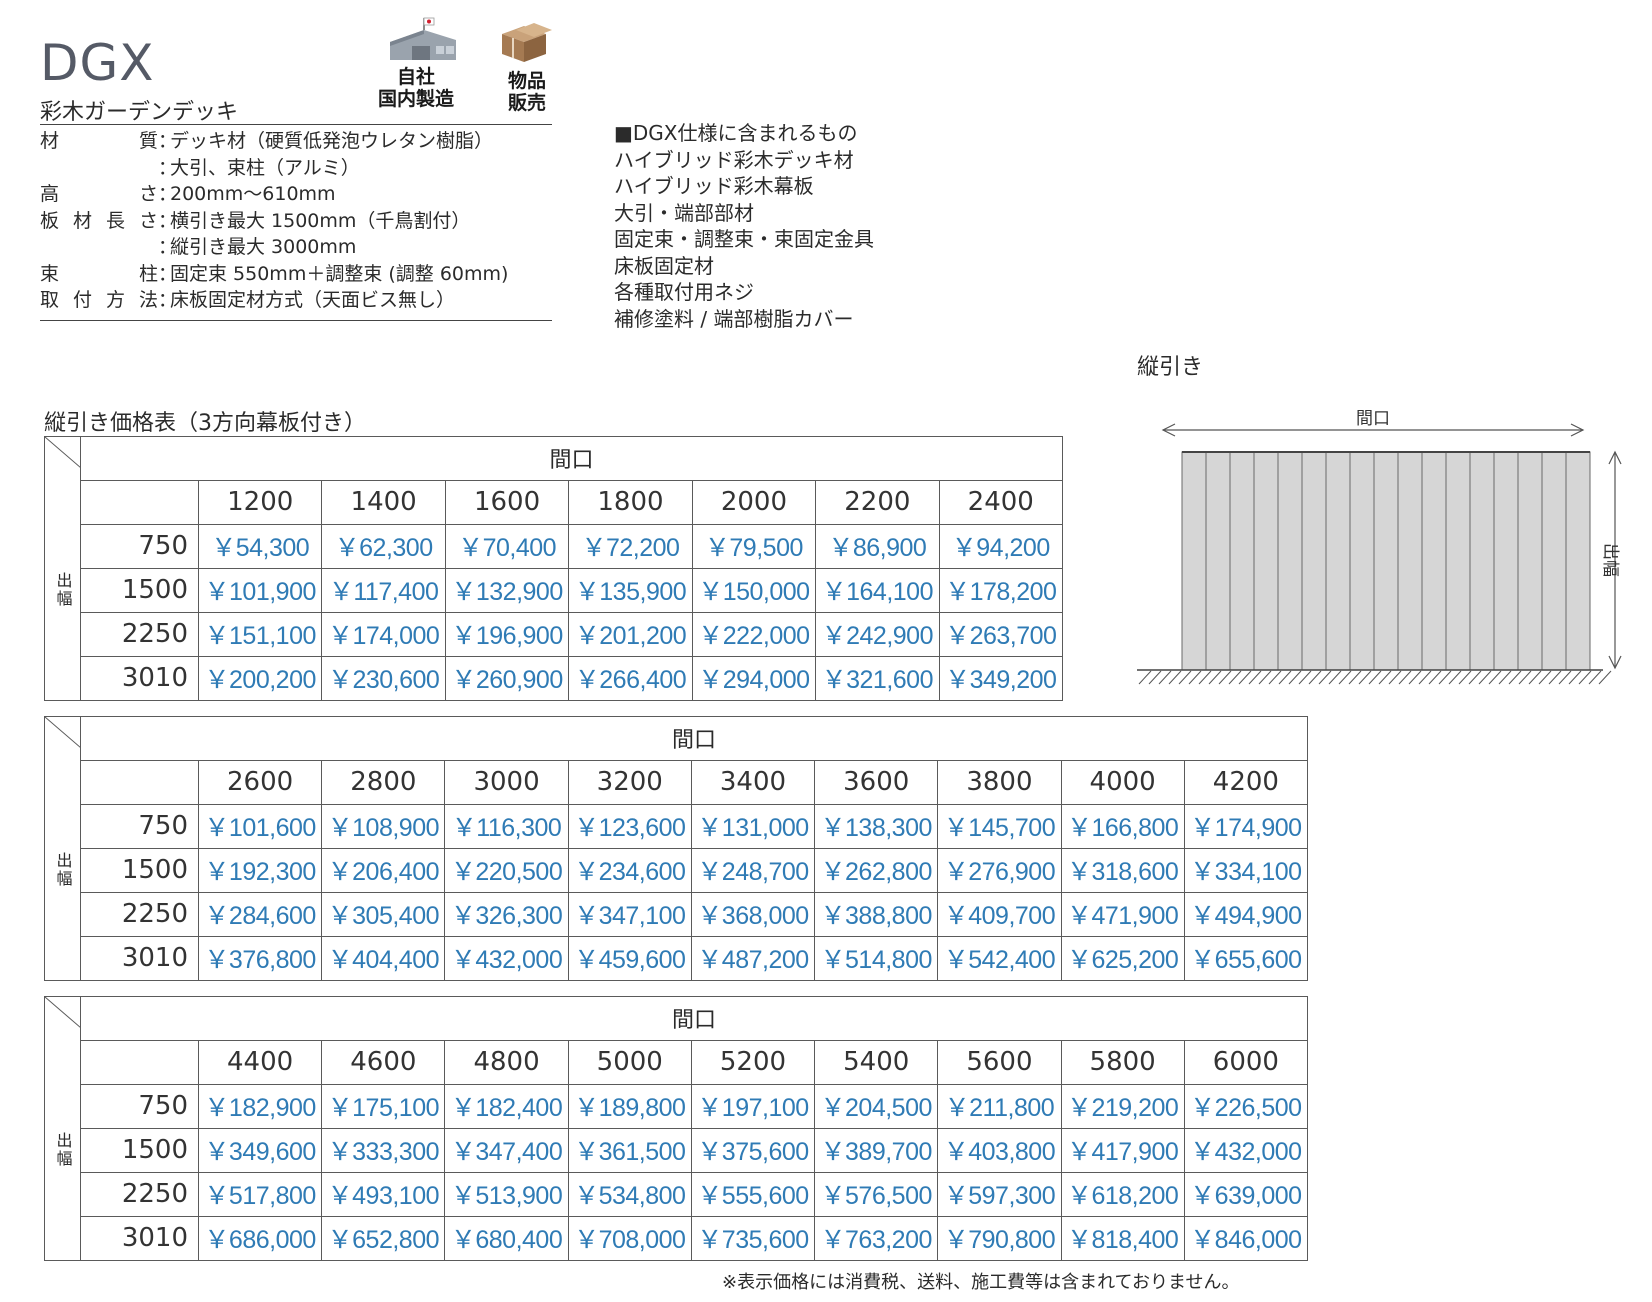 Image resolution: width=1652 pixels, height=1302 pixels. I want to click on spec-value: 床板固定材方式（天面ビス無し）, so click(313, 300).